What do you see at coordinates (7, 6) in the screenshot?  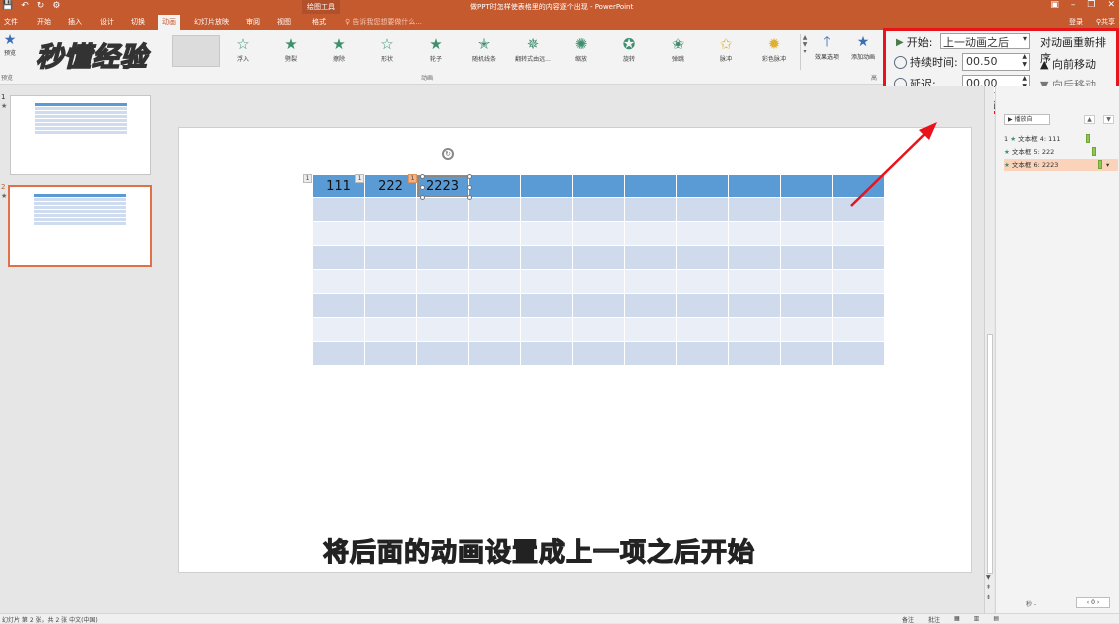 I see `save-icon: 💾` at bounding box center [7, 6].